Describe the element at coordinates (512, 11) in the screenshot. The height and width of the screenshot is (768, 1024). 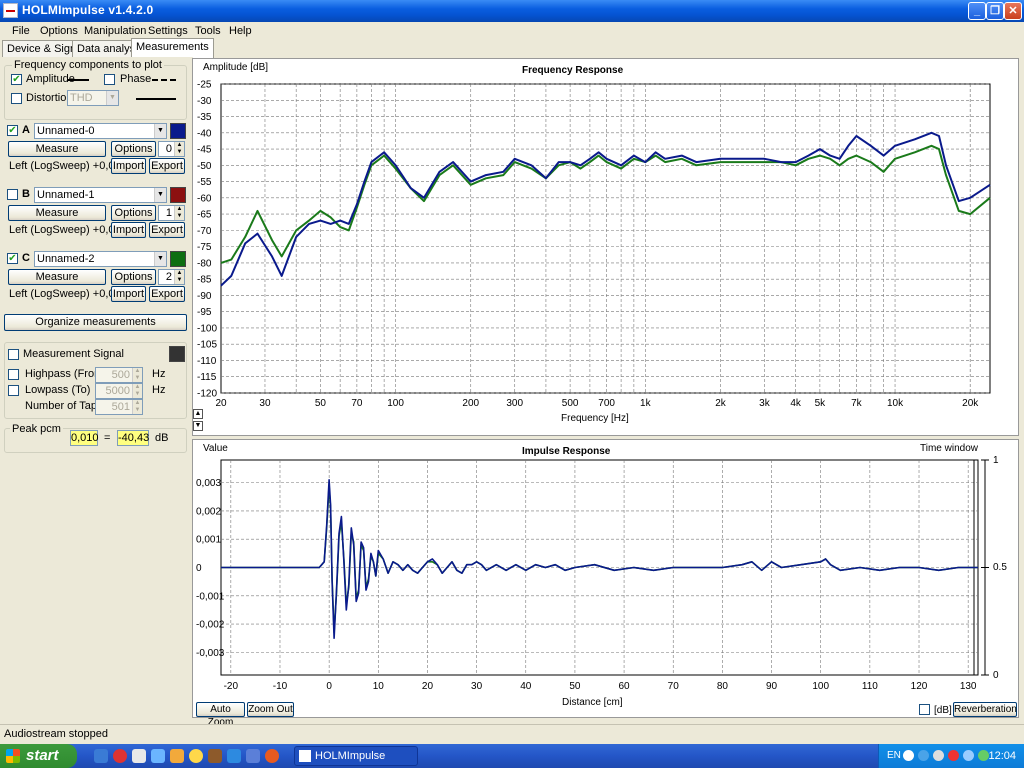
I see `title-bar: HOLMImpulse v1.4.2.0 _ ❐ ✕` at that location.